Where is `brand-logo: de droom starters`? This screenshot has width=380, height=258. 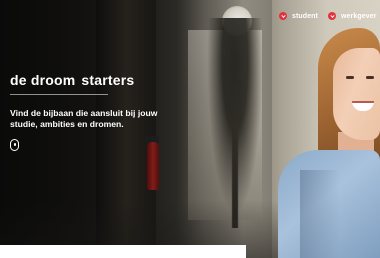 brand-logo: de droom starters is located at coordinates (72, 80).